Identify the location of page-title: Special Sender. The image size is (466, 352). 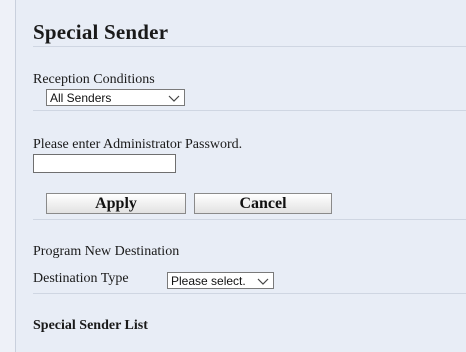
(101, 32).